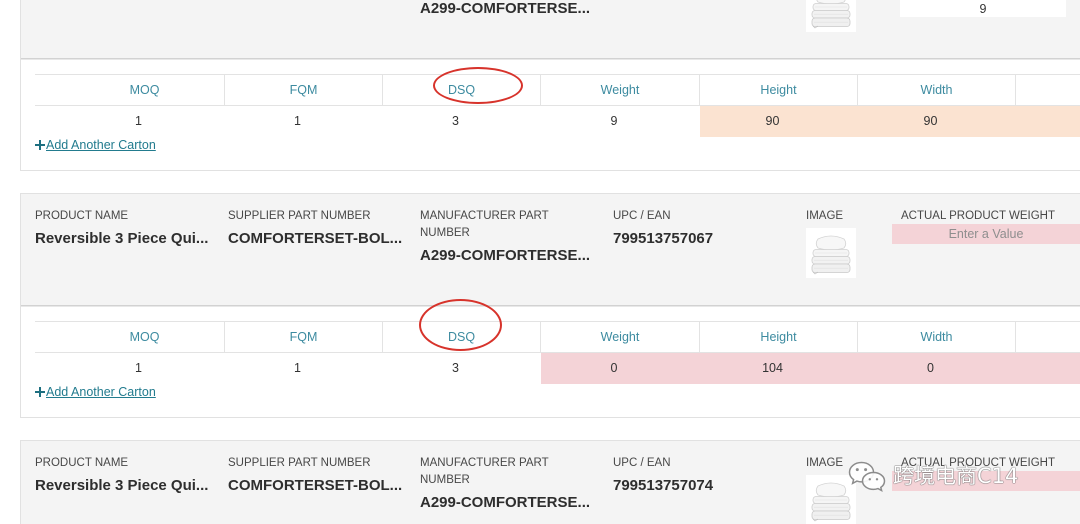  Describe the element at coordinates (937, 368) in the screenshot. I see `width-value: 0` at that location.